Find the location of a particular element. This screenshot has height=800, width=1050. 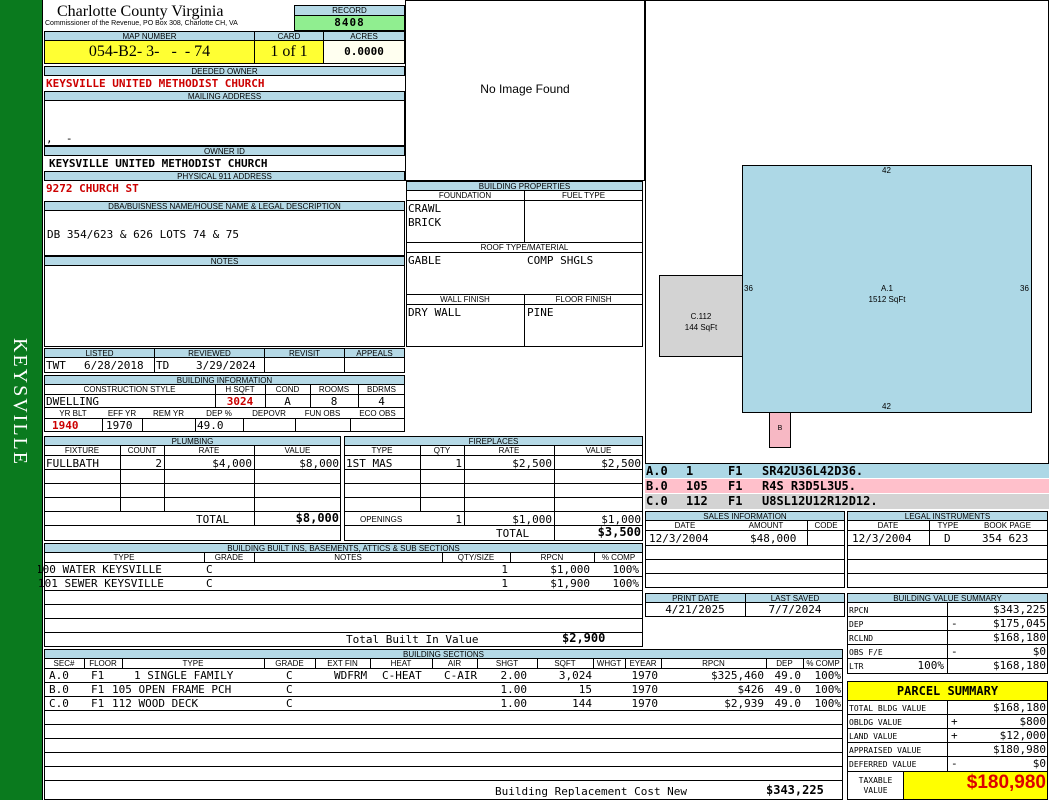

seg-c-code: C.0 is located at coordinates (657, 501).